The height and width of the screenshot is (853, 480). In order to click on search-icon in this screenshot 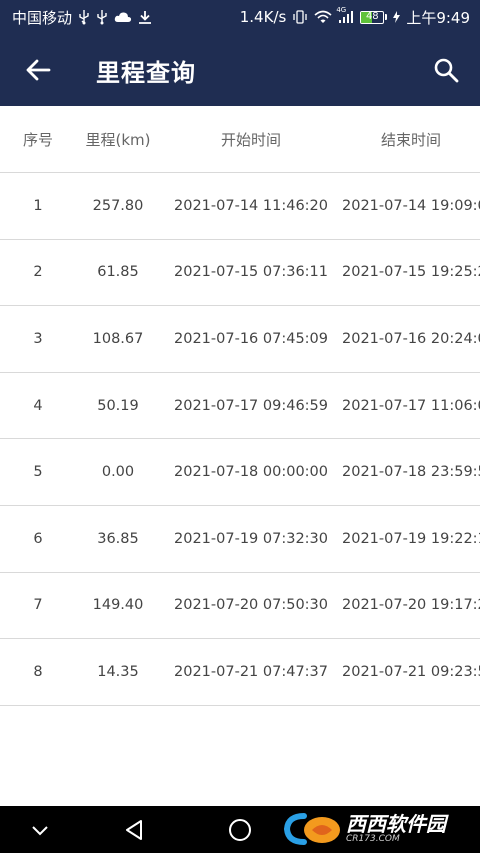, I will do `click(446, 70)`.